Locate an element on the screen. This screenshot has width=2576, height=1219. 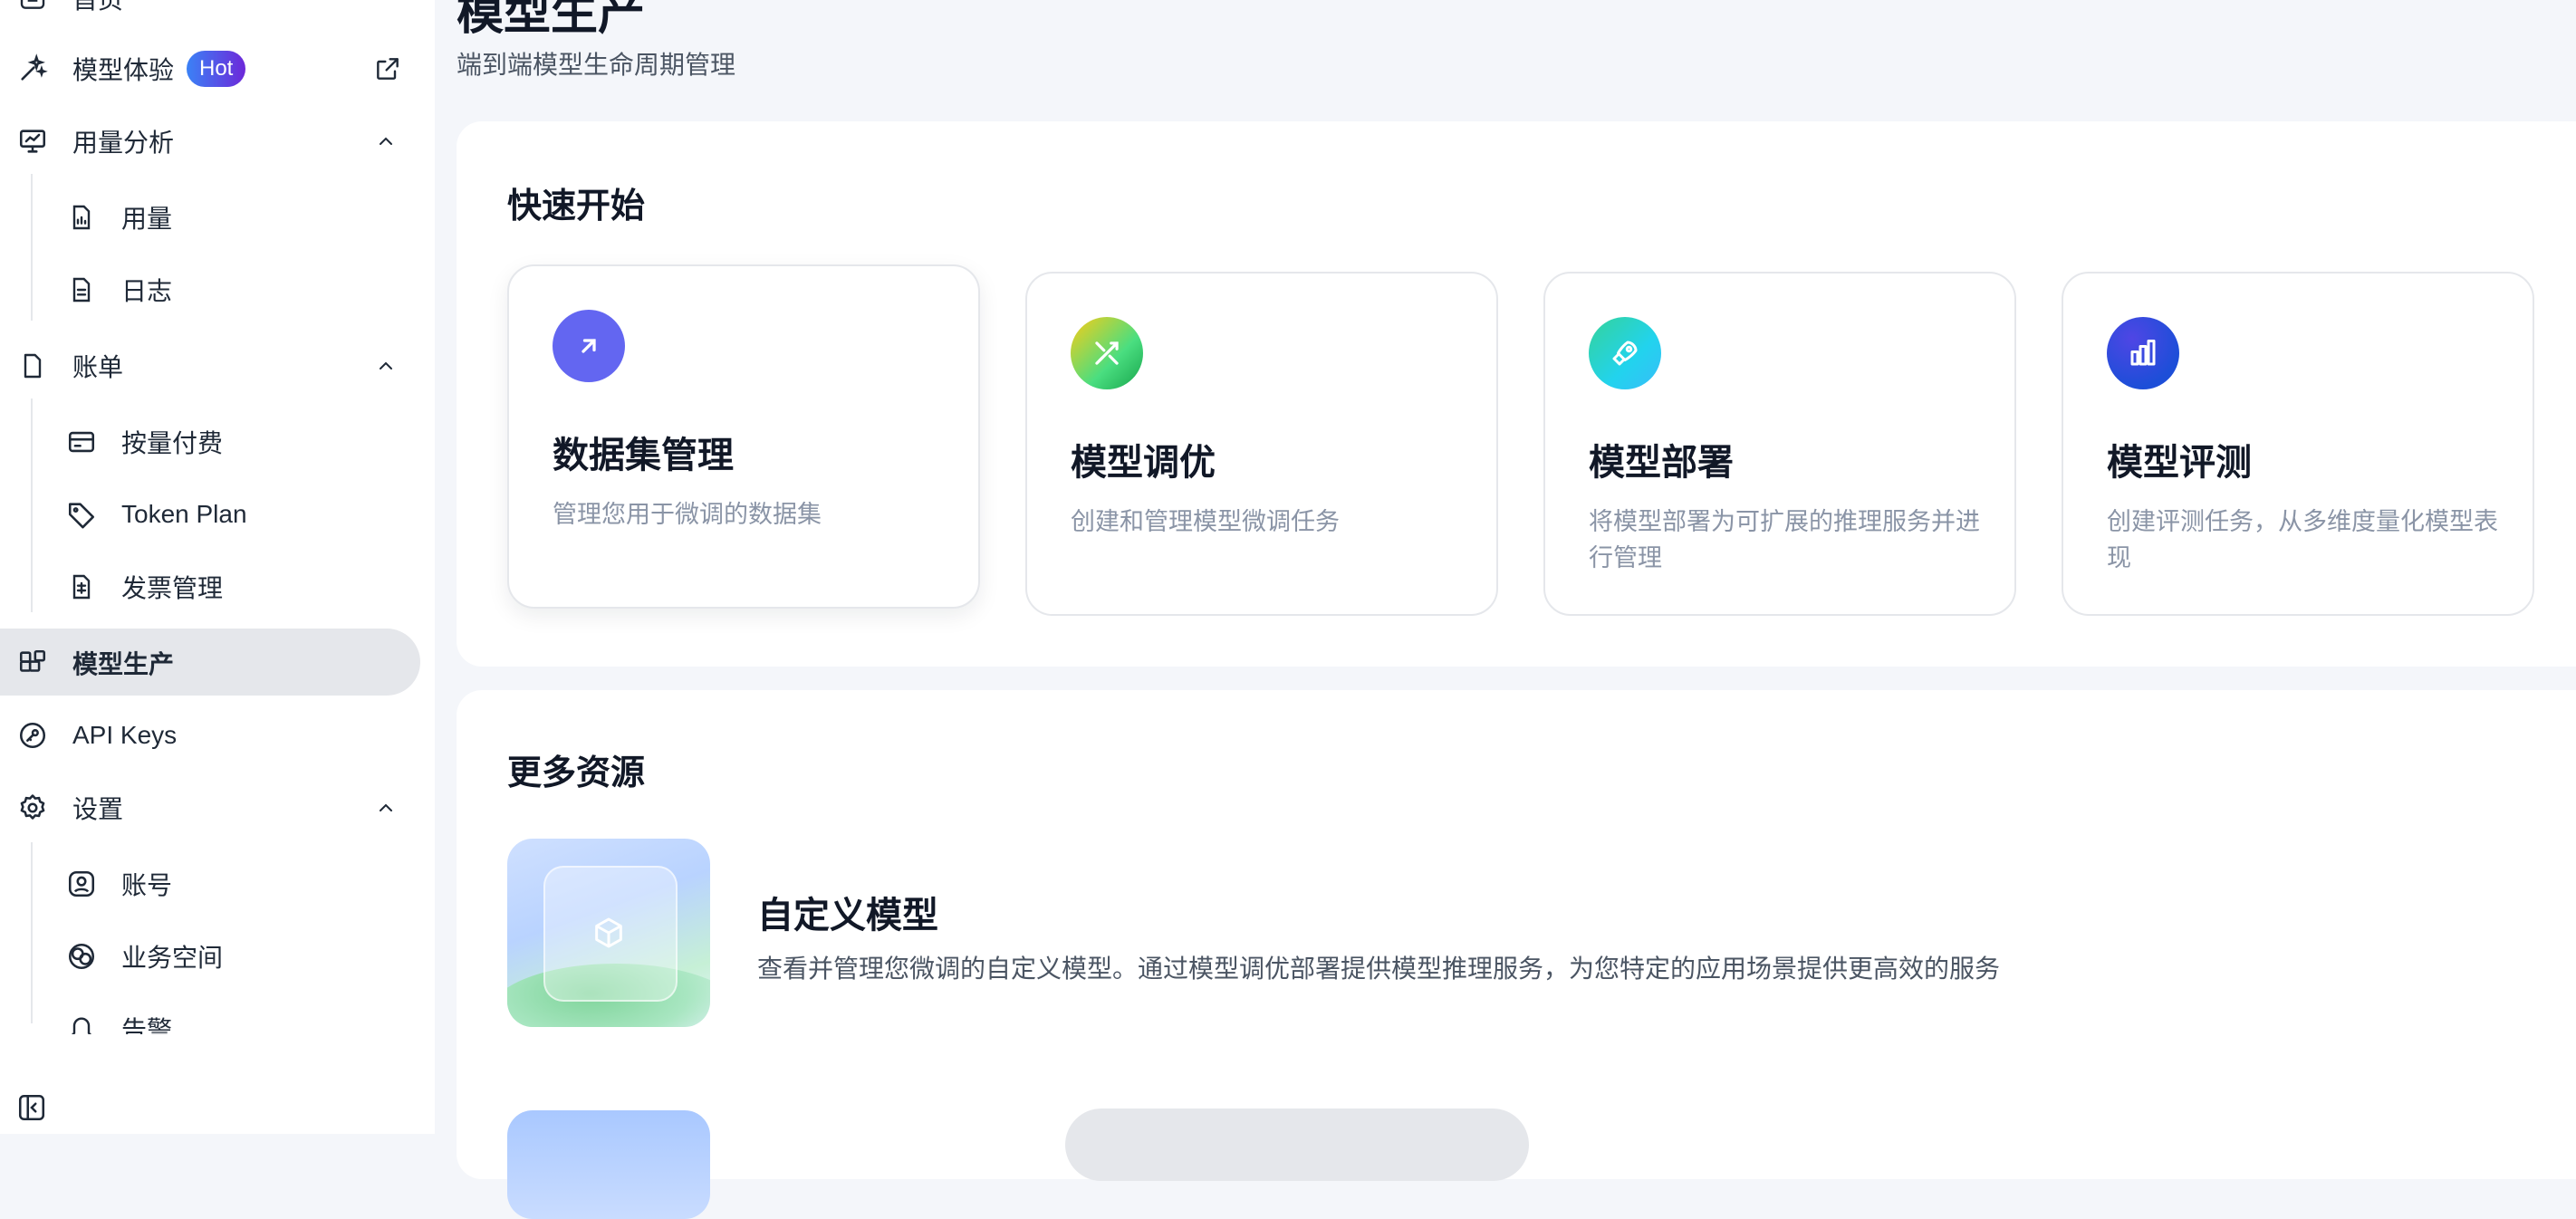
sidebar-item-home: 首页 is located at coordinates (210, 16).